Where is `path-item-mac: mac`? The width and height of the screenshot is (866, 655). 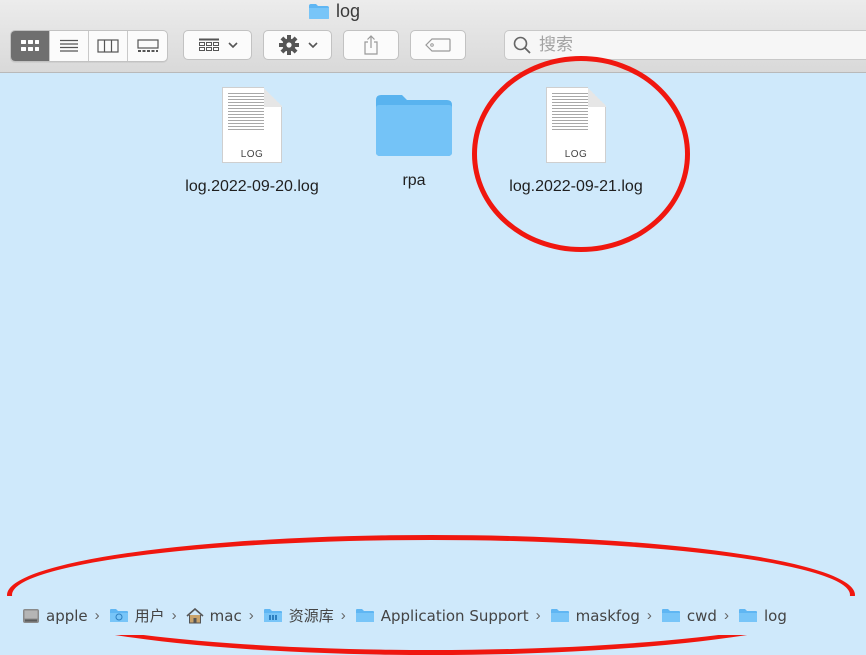
path-item-mac: mac is located at coordinates (214, 616).